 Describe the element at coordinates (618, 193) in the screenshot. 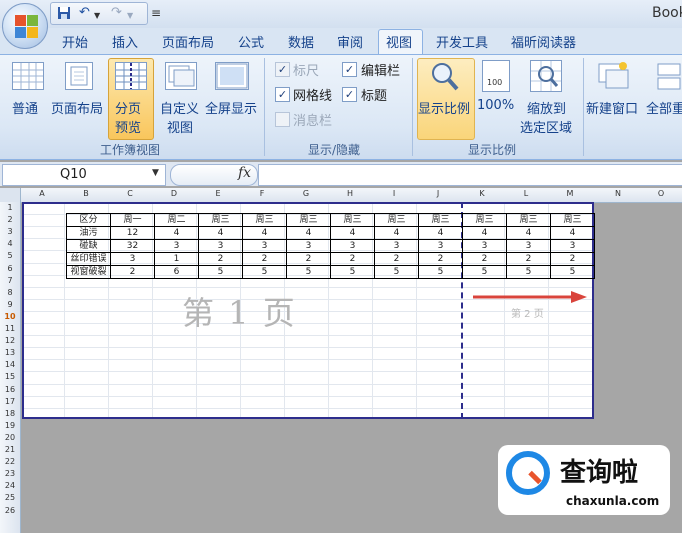

I see `column-header: N` at that location.